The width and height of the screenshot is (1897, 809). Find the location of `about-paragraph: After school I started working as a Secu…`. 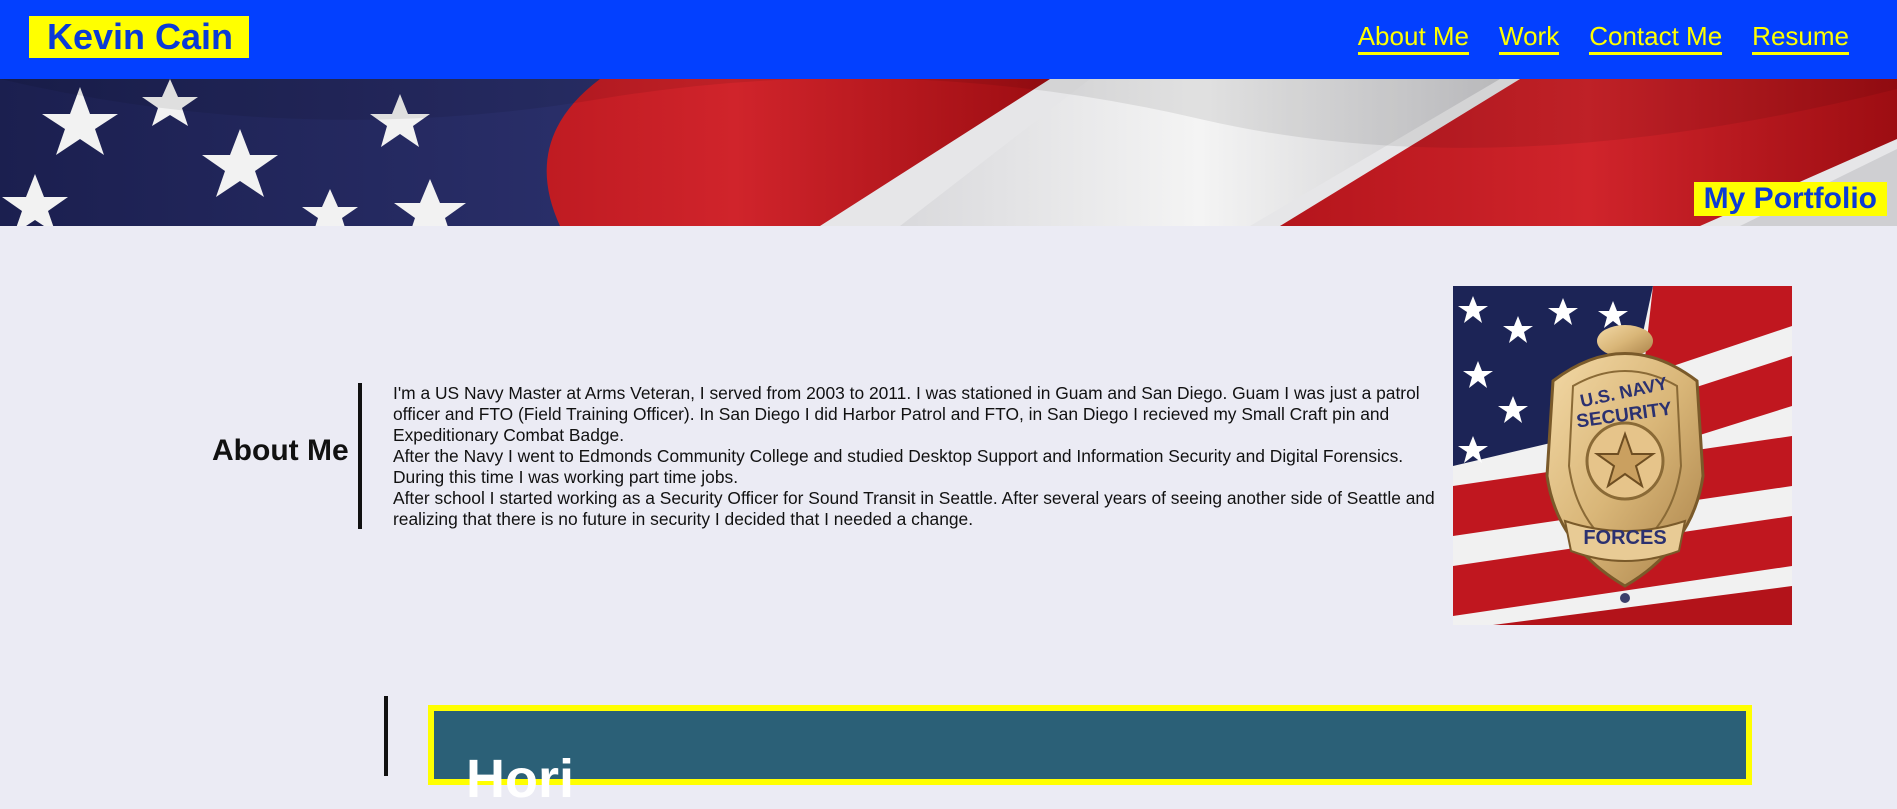

about-paragraph: After school I started working as a Secu… is located at coordinates (914, 508).